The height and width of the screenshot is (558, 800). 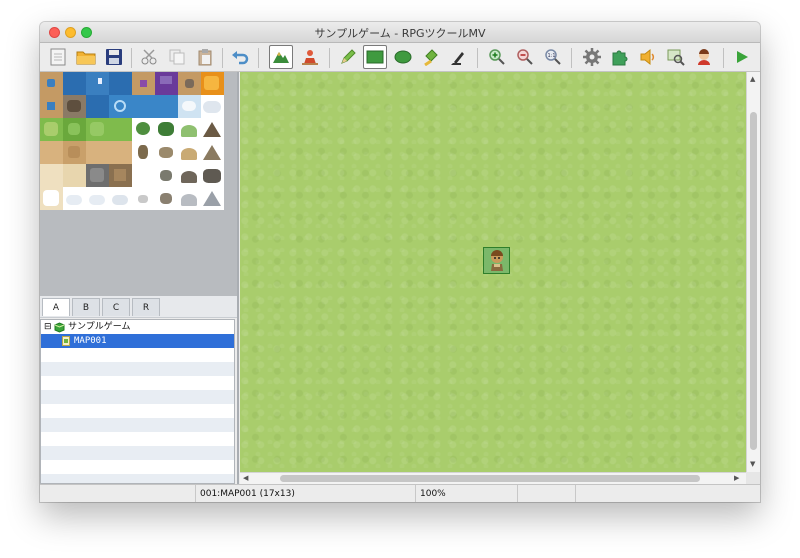 I want to click on tile-ruins, so click(x=120, y=175).